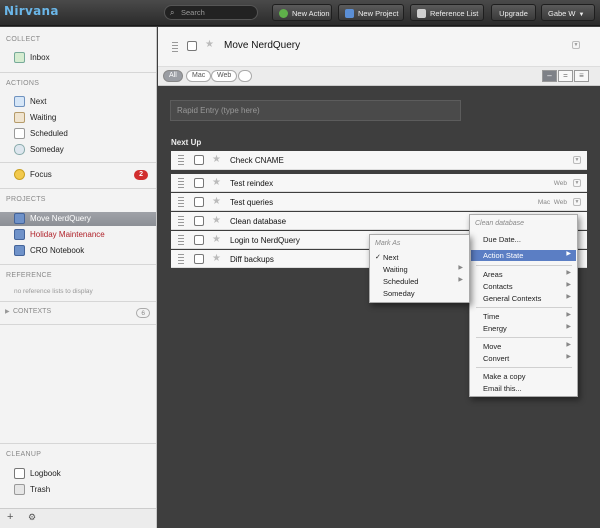 The image size is (600, 528). What do you see at coordinates (302, 12) in the screenshot?
I see `new-action-button: New Action` at bounding box center [302, 12].